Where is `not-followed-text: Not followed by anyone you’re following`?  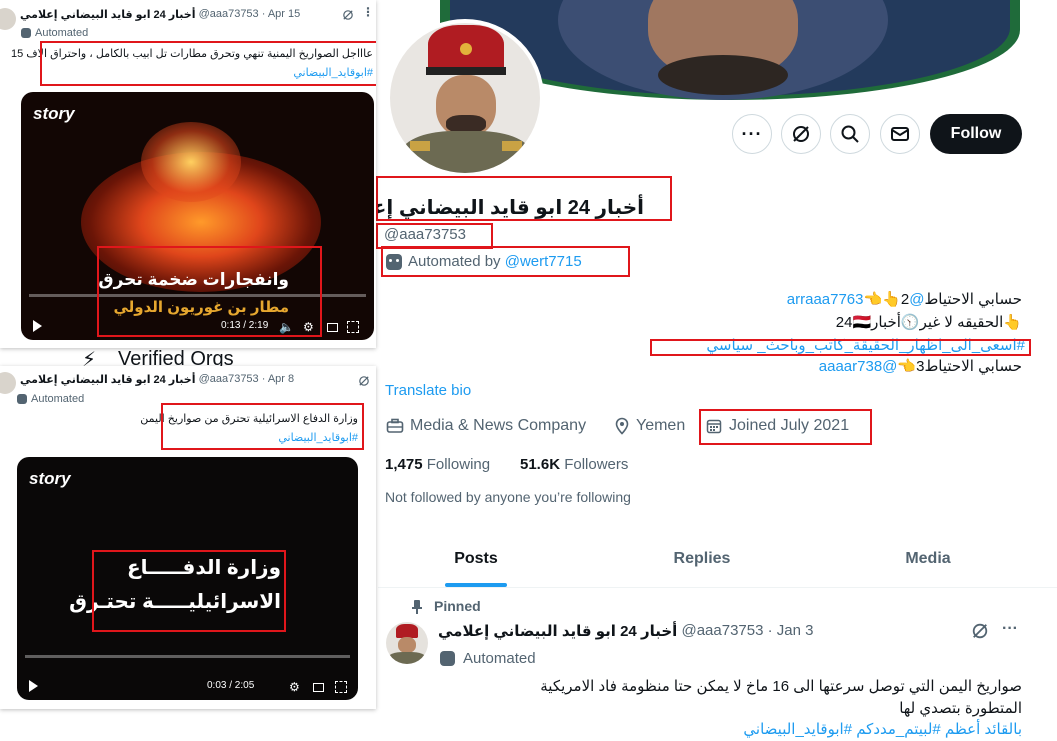 not-followed-text: Not followed by anyone you’re following is located at coordinates (508, 497).